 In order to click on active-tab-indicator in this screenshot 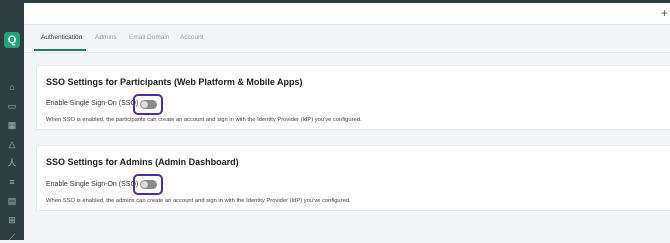, I will do `click(60, 50)`.